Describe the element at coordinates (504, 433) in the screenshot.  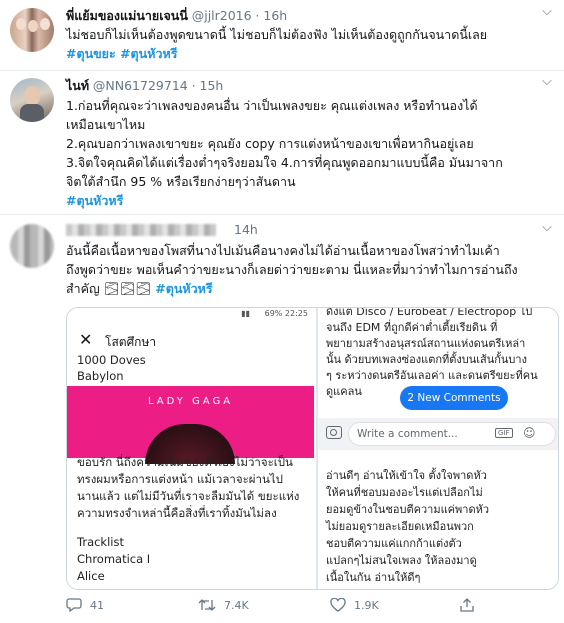
I see `gif-icon: GIF` at that location.